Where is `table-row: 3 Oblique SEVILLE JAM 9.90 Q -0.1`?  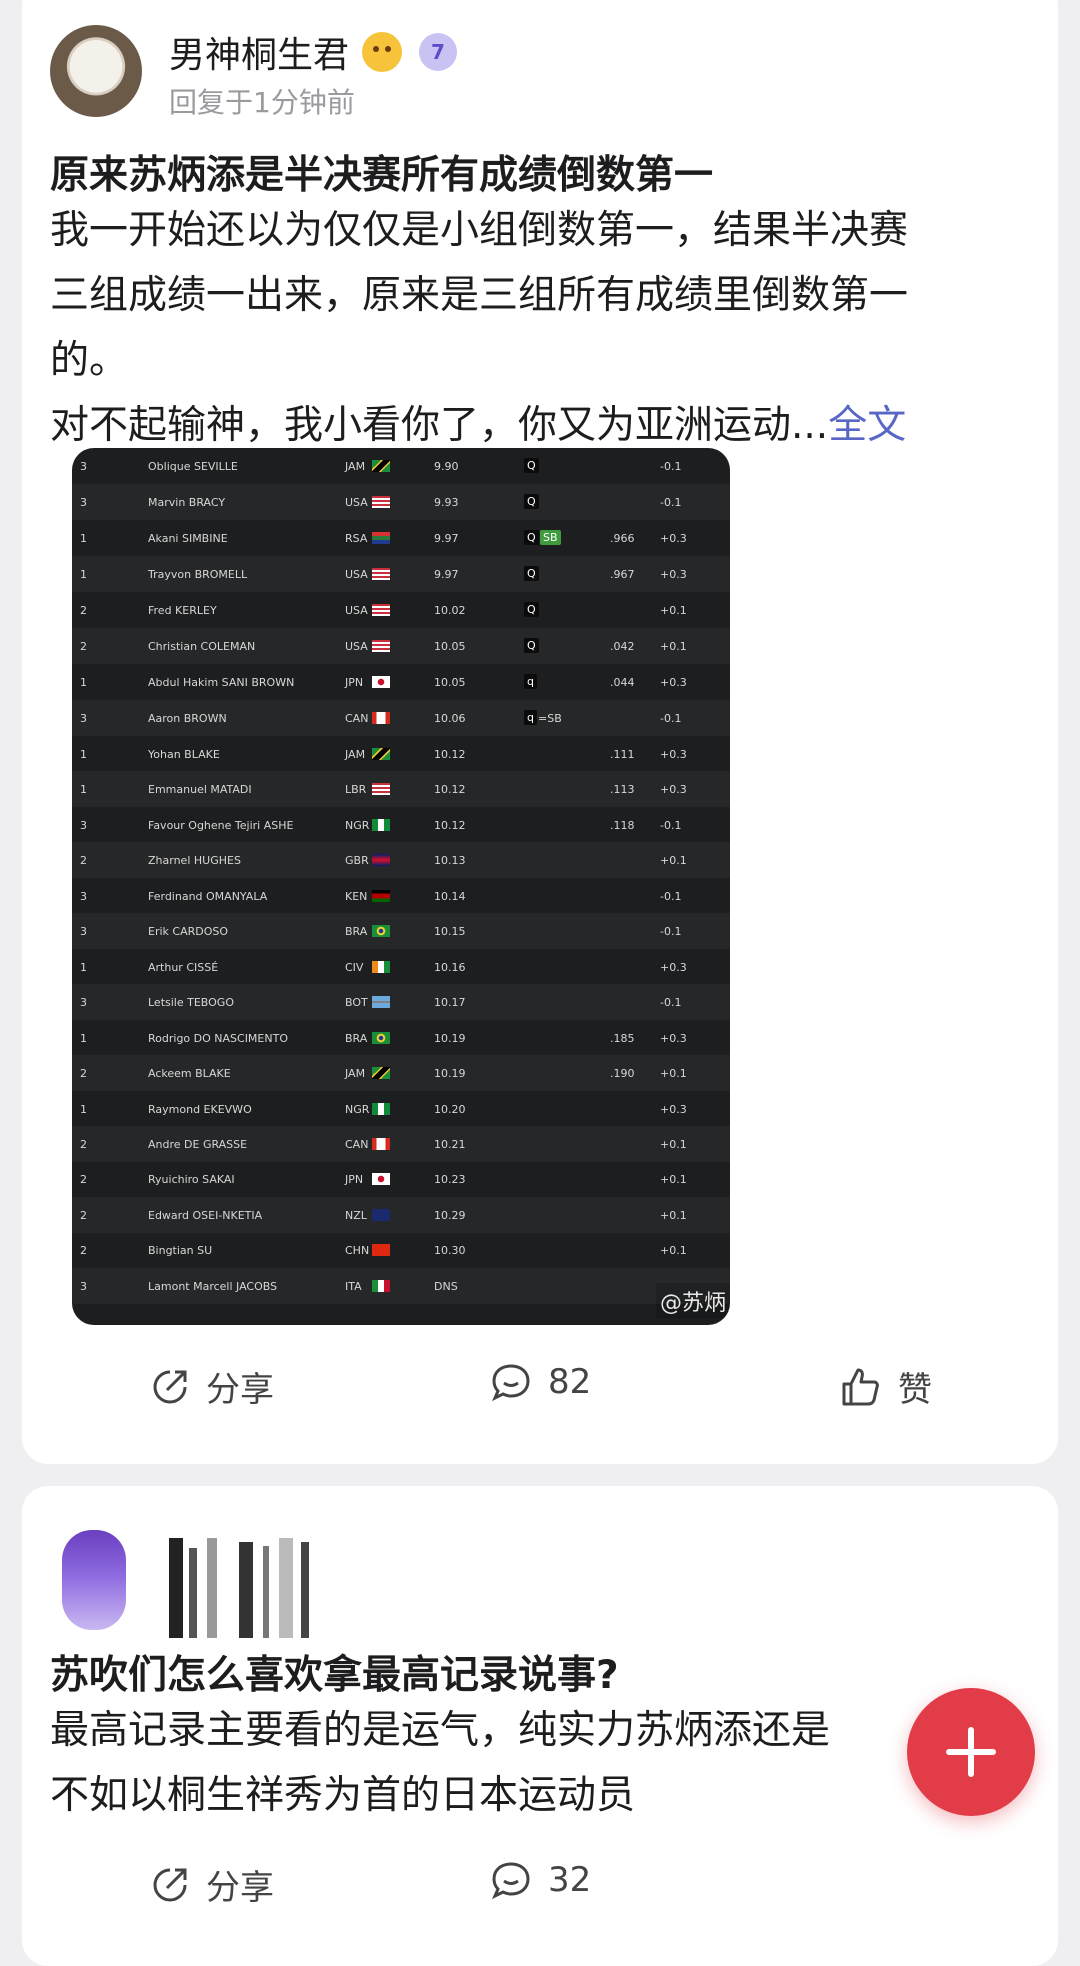 table-row: 3 Oblique SEVILLE JAM 9.90 Q -0.1 is located at coordinates (401, 466).